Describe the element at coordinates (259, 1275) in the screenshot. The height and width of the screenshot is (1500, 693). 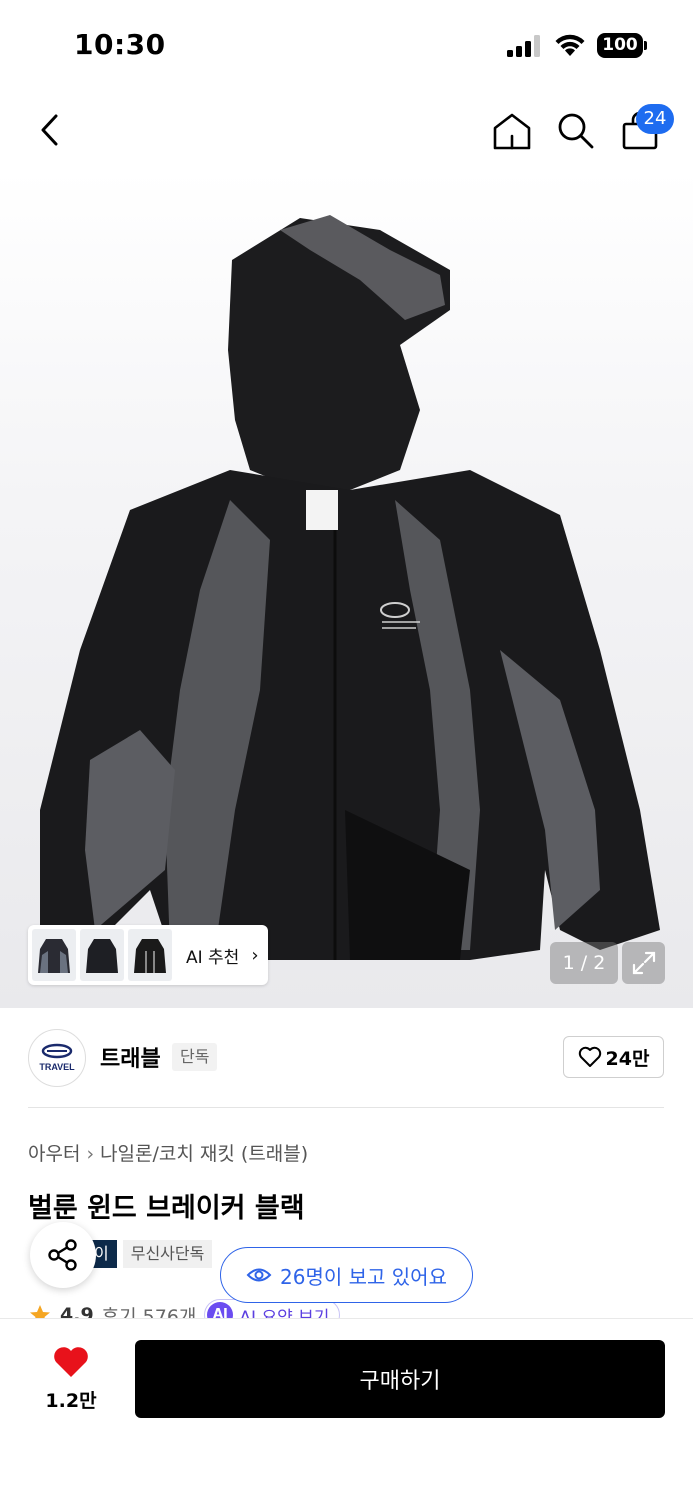
I see `eye-icon` at that location.